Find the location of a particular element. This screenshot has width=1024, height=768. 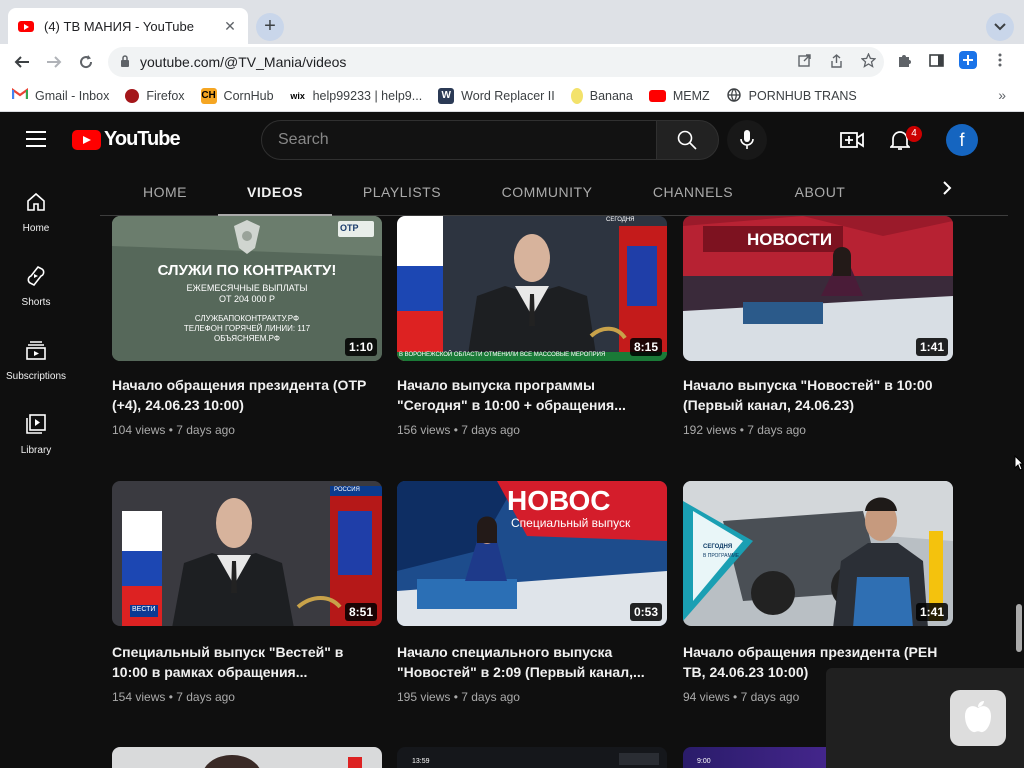

share-icon is located at coordinates (836, 62).